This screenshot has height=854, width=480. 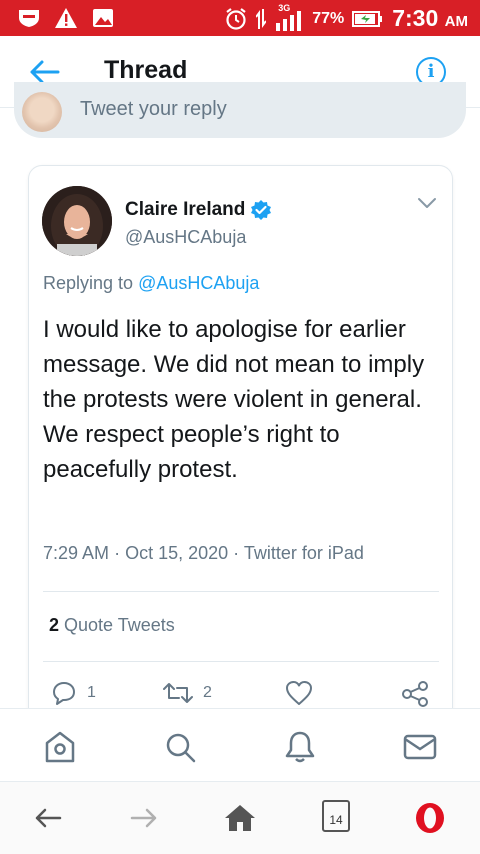 I want to click on tweet-time: 7:29 AM, so click(x=76, y=553).